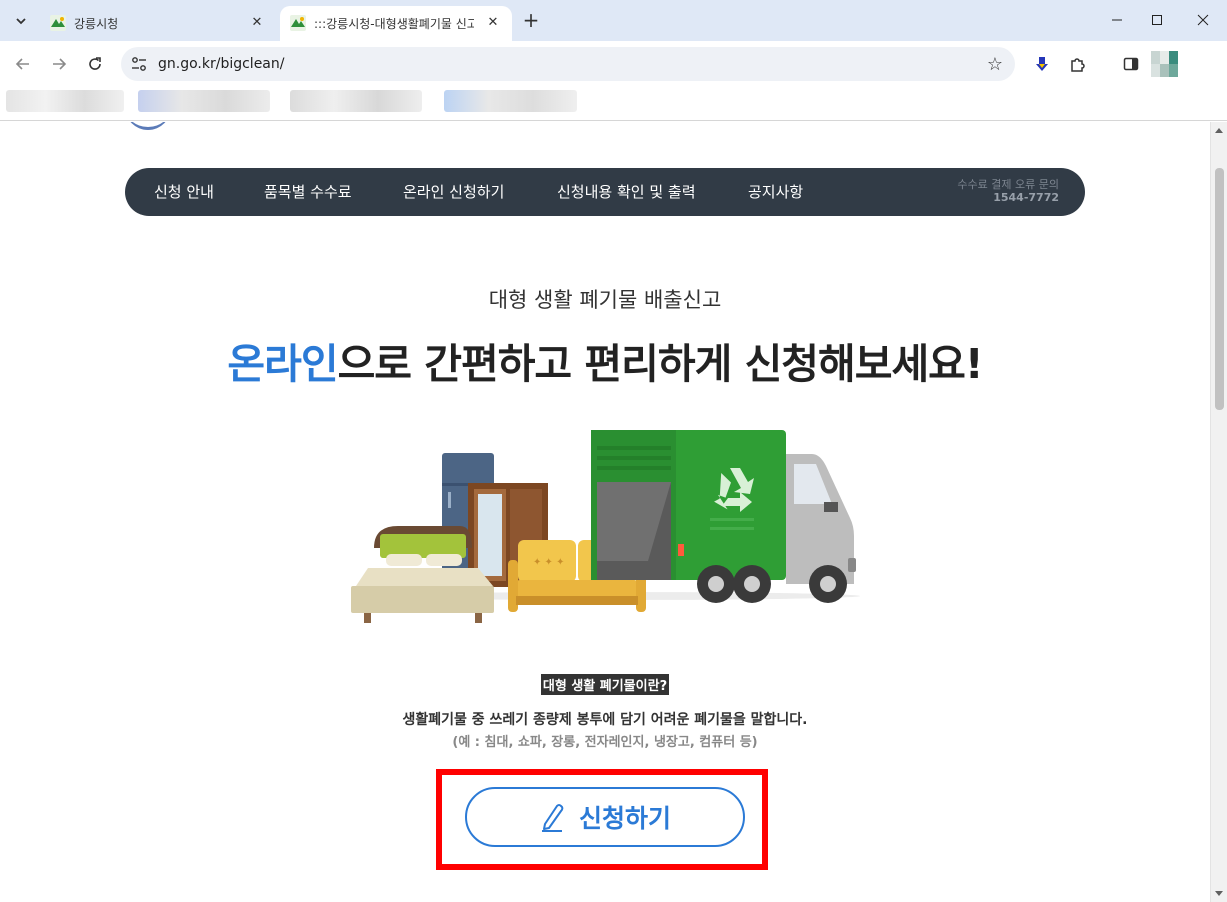 This screenshot has width=1227, height=902. I want to click on browser-toolbar: gn.go.kr/bigclean/ ☆, so click(613, 64).